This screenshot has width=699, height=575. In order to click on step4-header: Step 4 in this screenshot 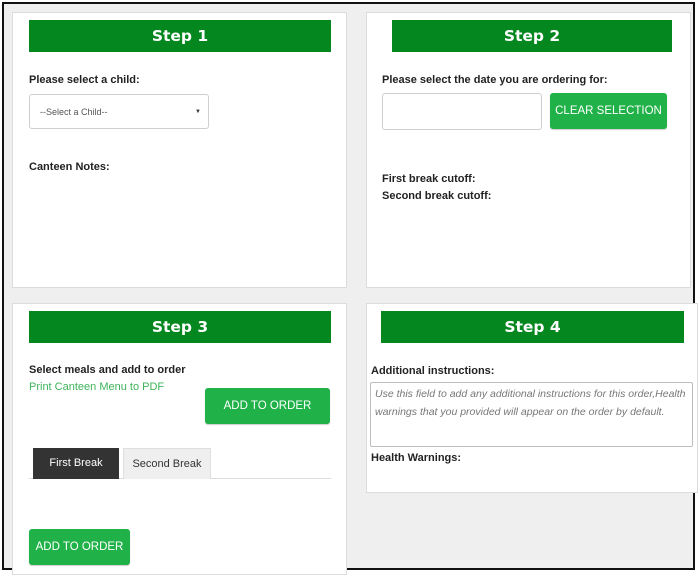, I will do `click(532, 327)`.